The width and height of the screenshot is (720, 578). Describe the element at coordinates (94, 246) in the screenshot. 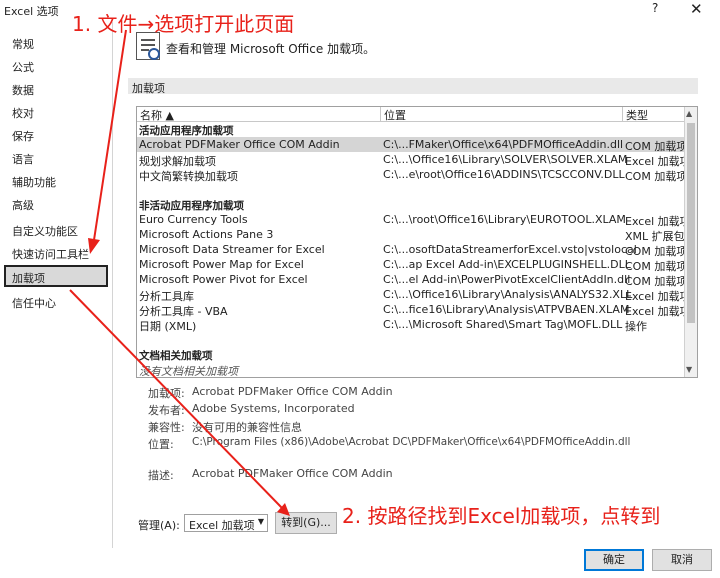

I see `arrowhead-sidebar` at that location.